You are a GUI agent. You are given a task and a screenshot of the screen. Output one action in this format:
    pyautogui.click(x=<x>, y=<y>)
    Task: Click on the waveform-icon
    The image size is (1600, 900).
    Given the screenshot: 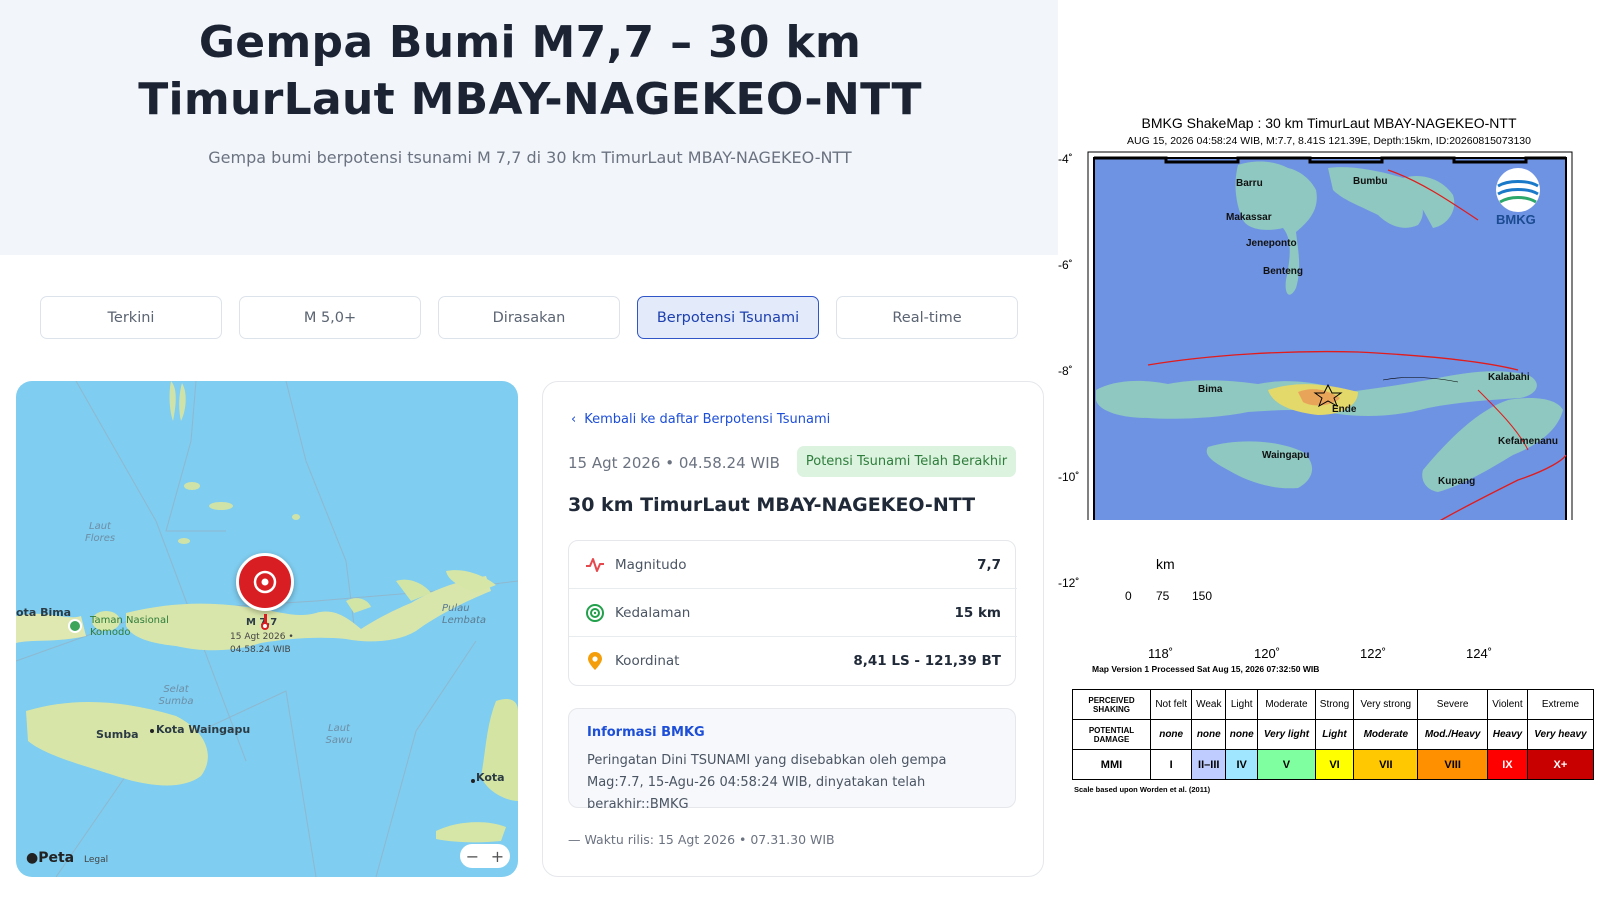 What is the action you would take?
    pyautogui.click(x=595, y=564)
    